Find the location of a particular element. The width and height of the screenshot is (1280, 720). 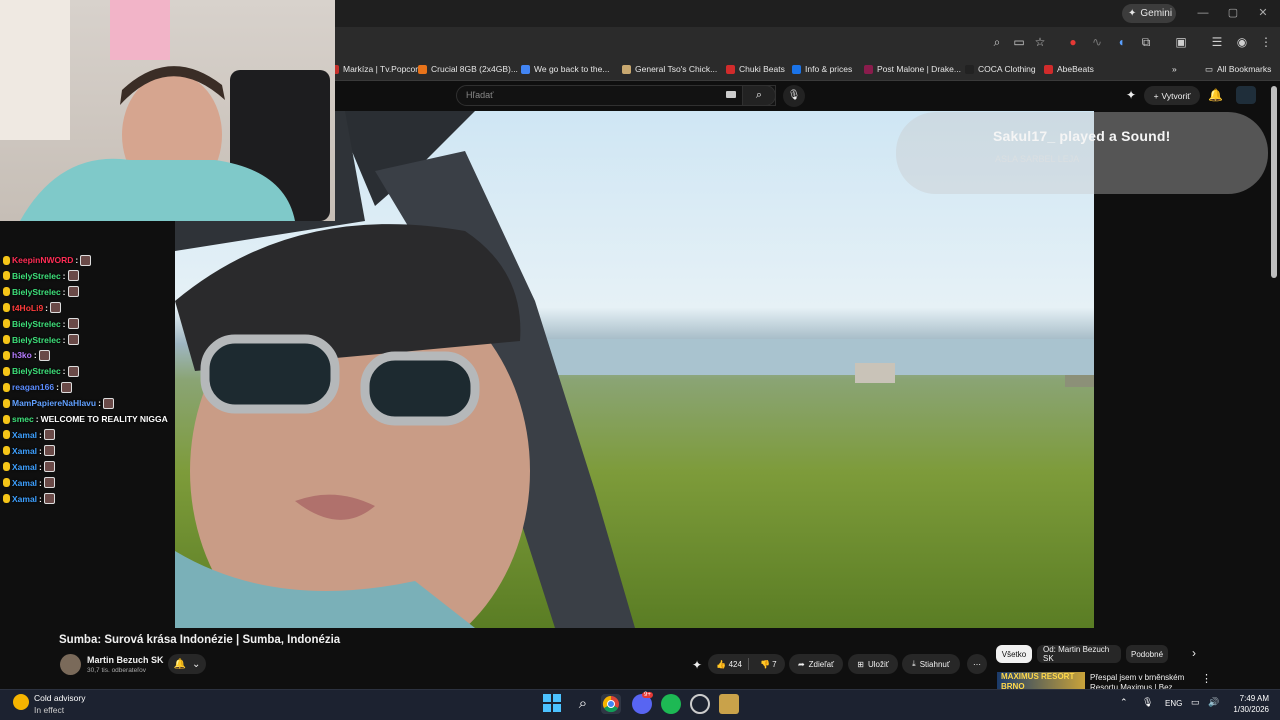

suggestion-menu-icon: ⋮ is located at coordinates (1206, 678).